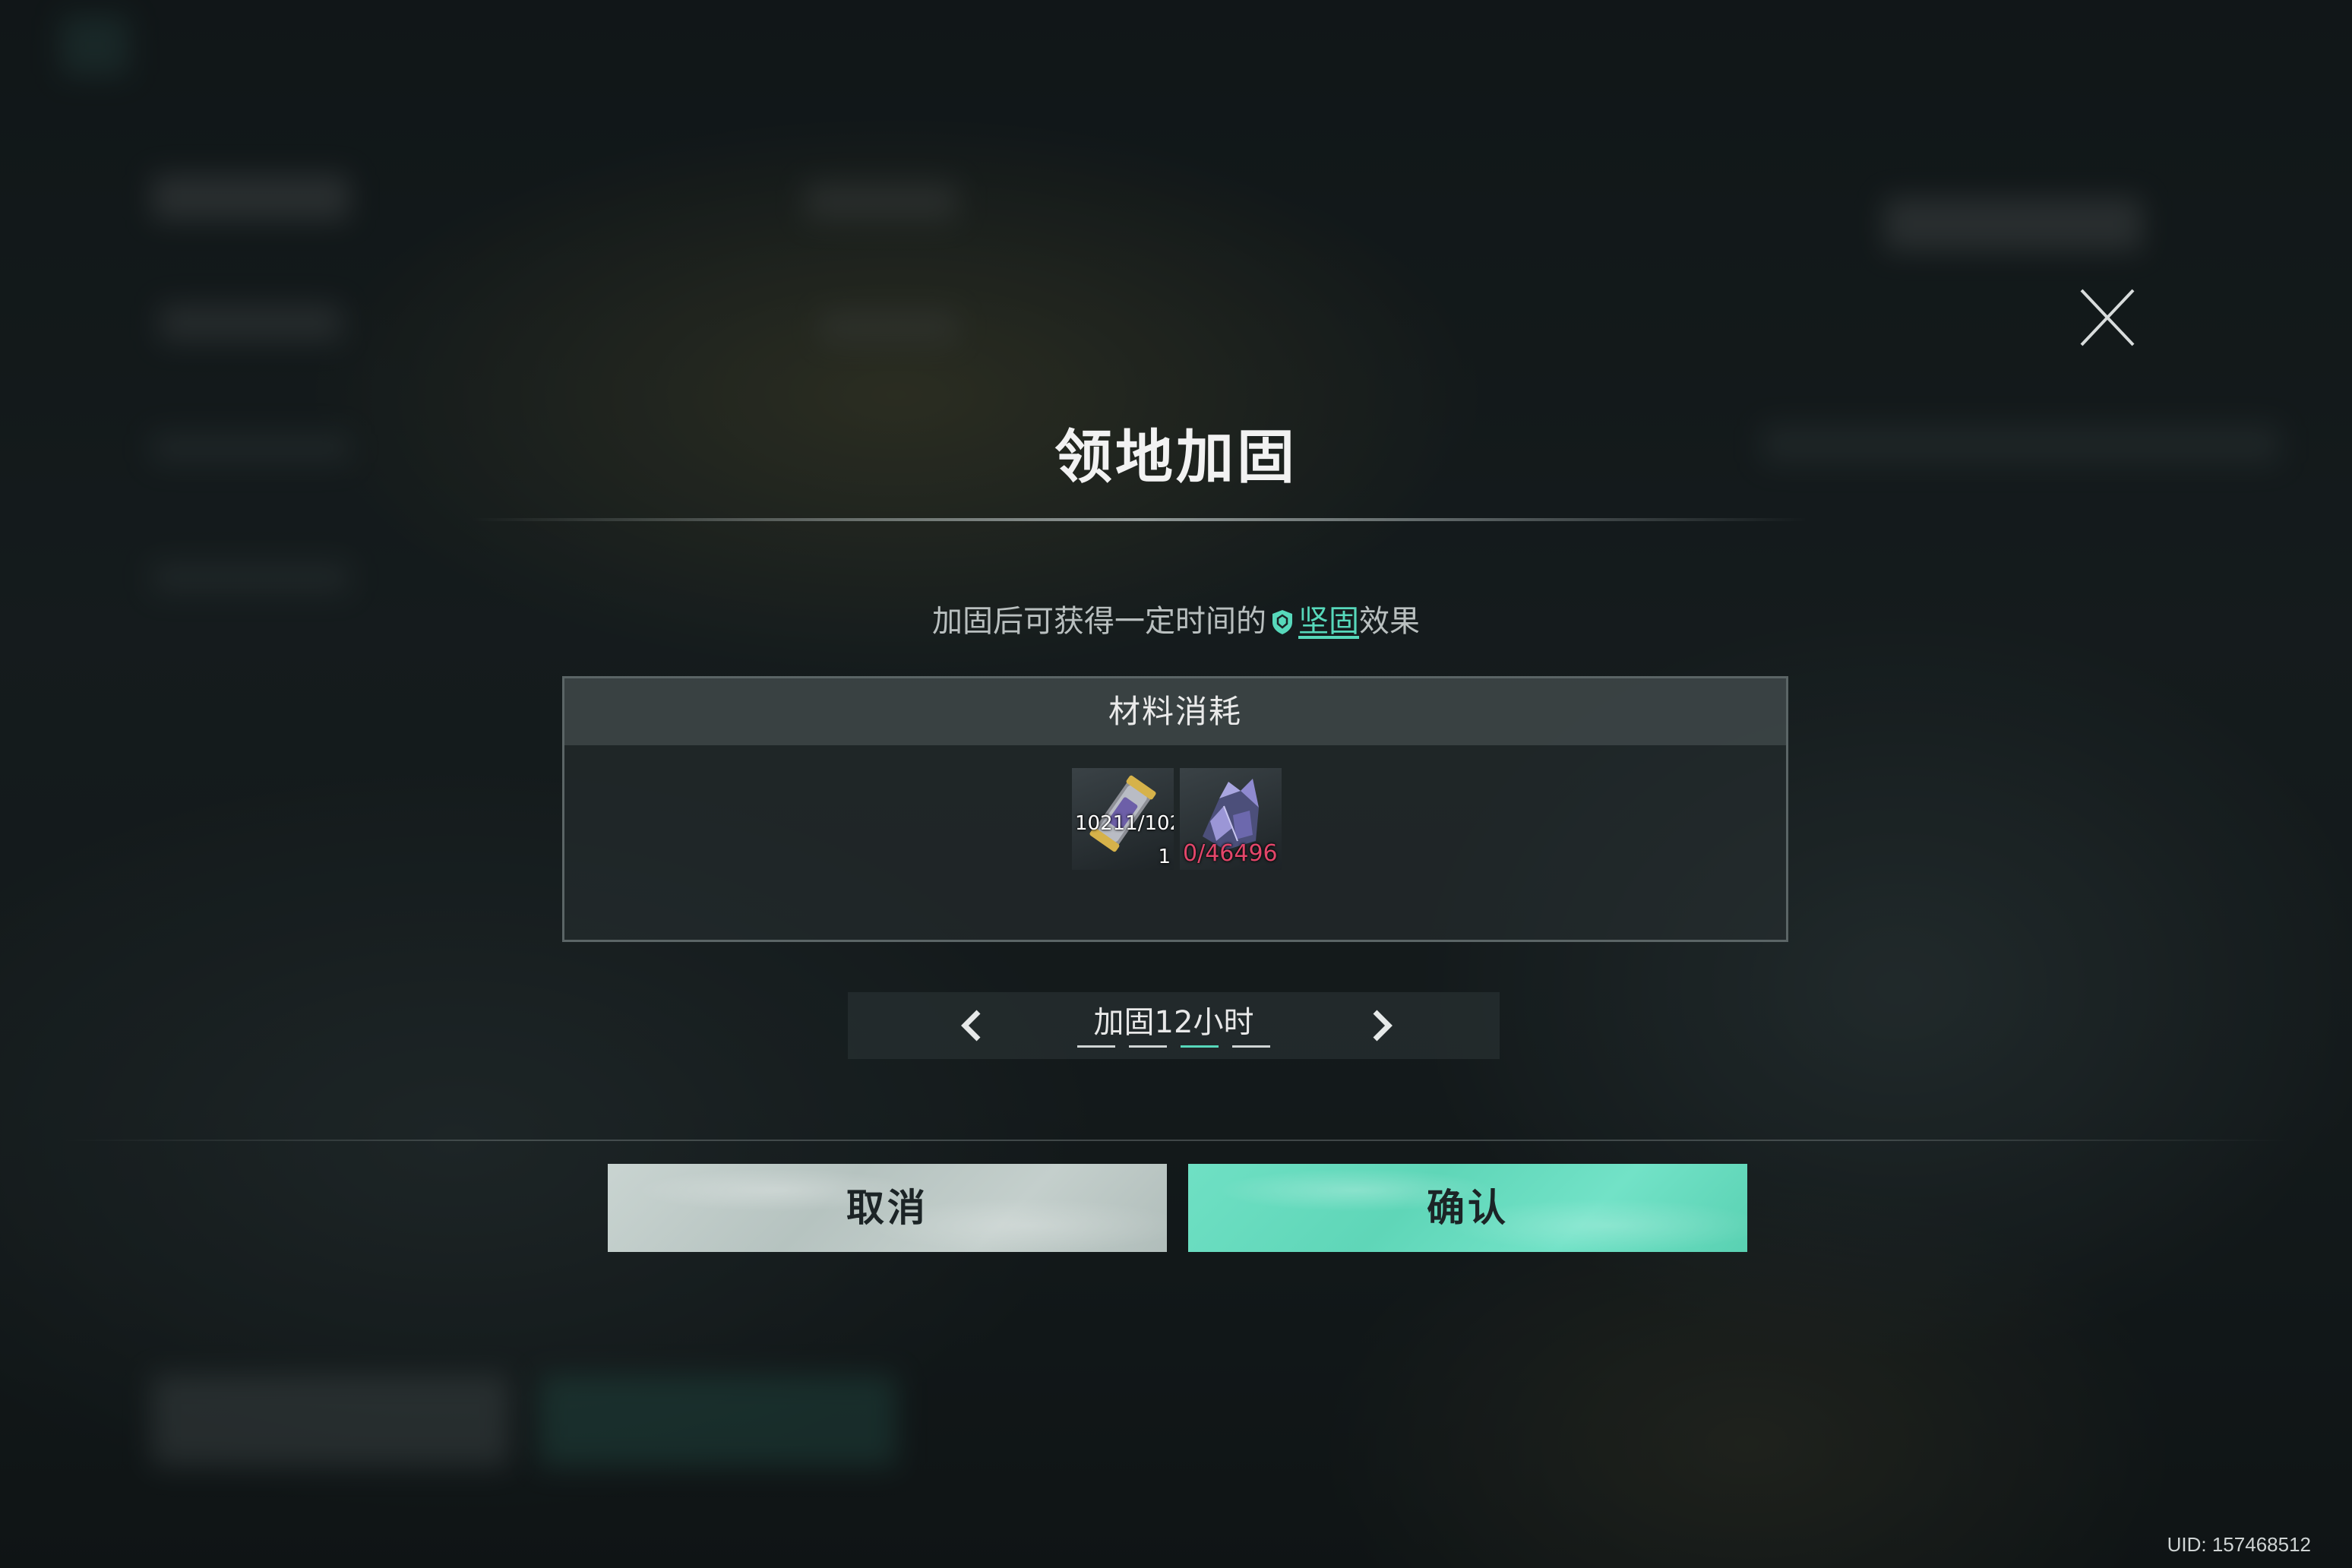 The height and width of the screenshot is (1568, 2352). I want to click on materials-header: 材料消耗, so click(1175, 711).